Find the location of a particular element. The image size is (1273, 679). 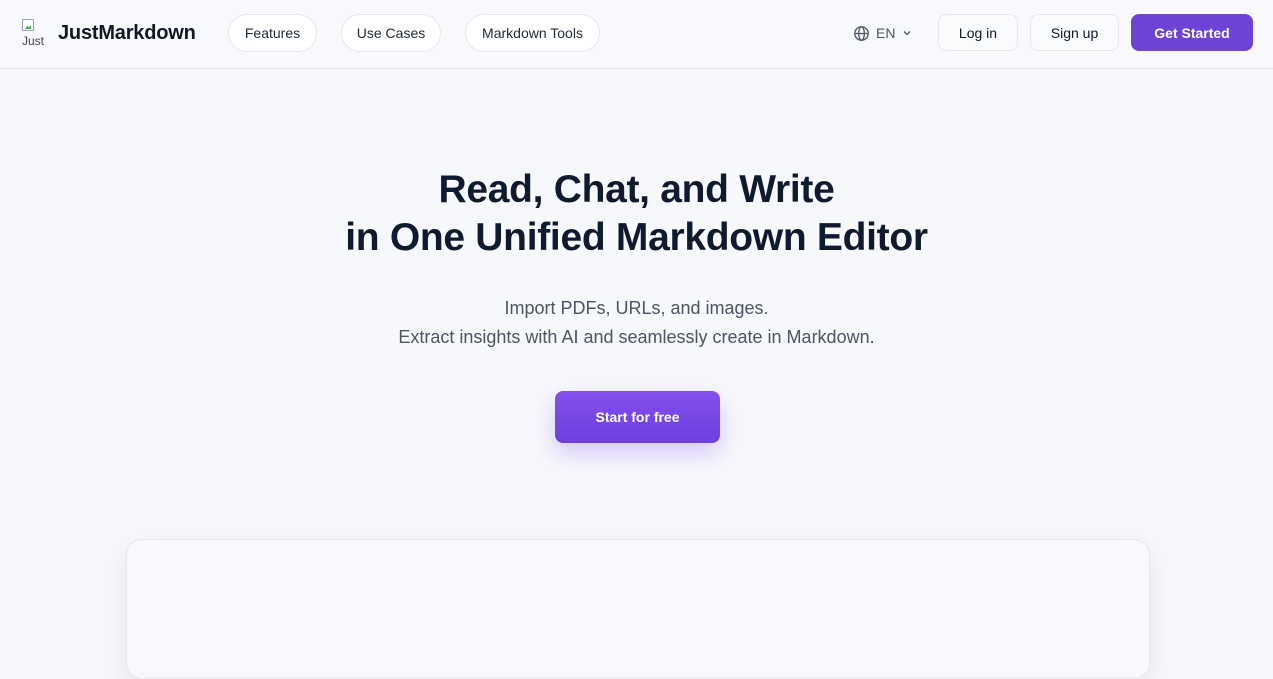

nav-markdown-tools: Markdown Tools is located at coordinates (532, 33).